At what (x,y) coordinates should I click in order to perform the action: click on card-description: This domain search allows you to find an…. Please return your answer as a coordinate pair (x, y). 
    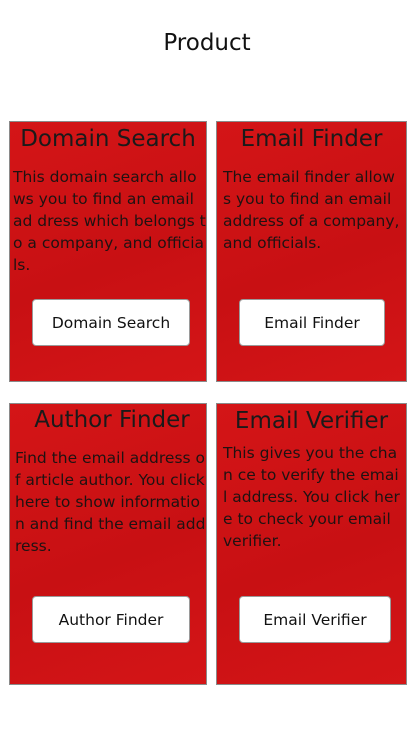
    Looking at the image, I should click on (109, 221).